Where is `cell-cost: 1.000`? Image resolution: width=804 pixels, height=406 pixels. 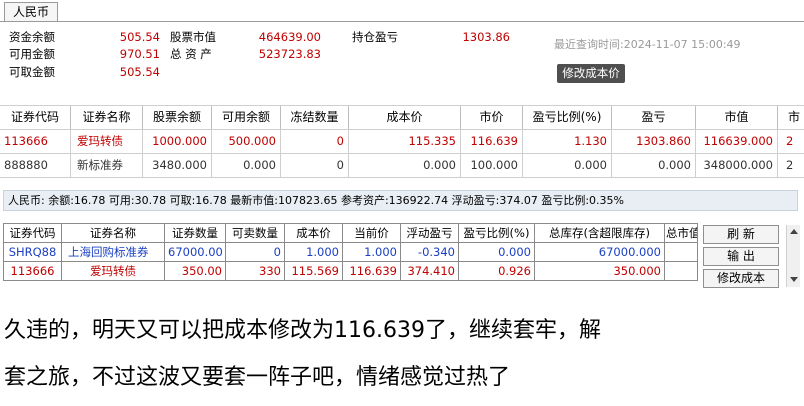 cell-cost: 1.000 is located at coordinates (314, 252).